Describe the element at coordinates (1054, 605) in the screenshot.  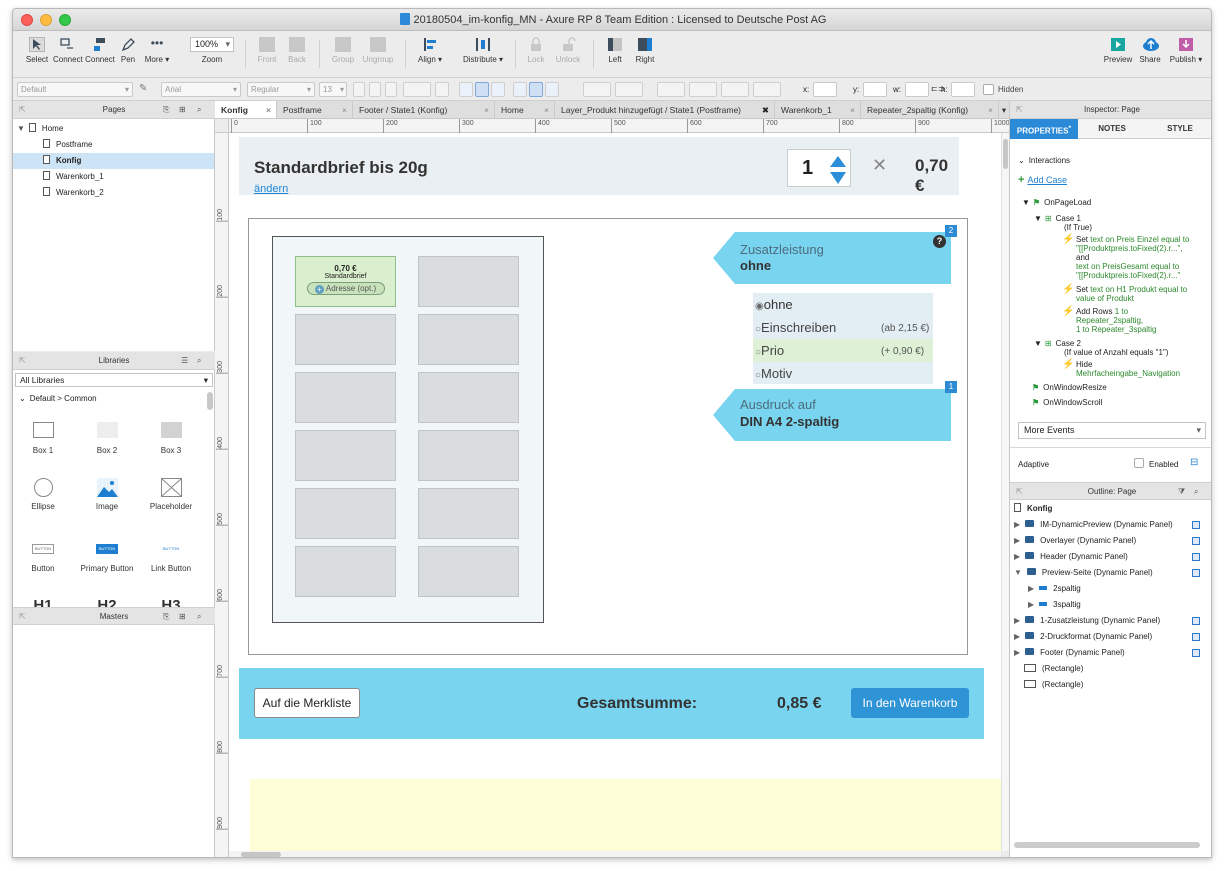
I see `outline-state: ▶ 3spaltig` at that location.